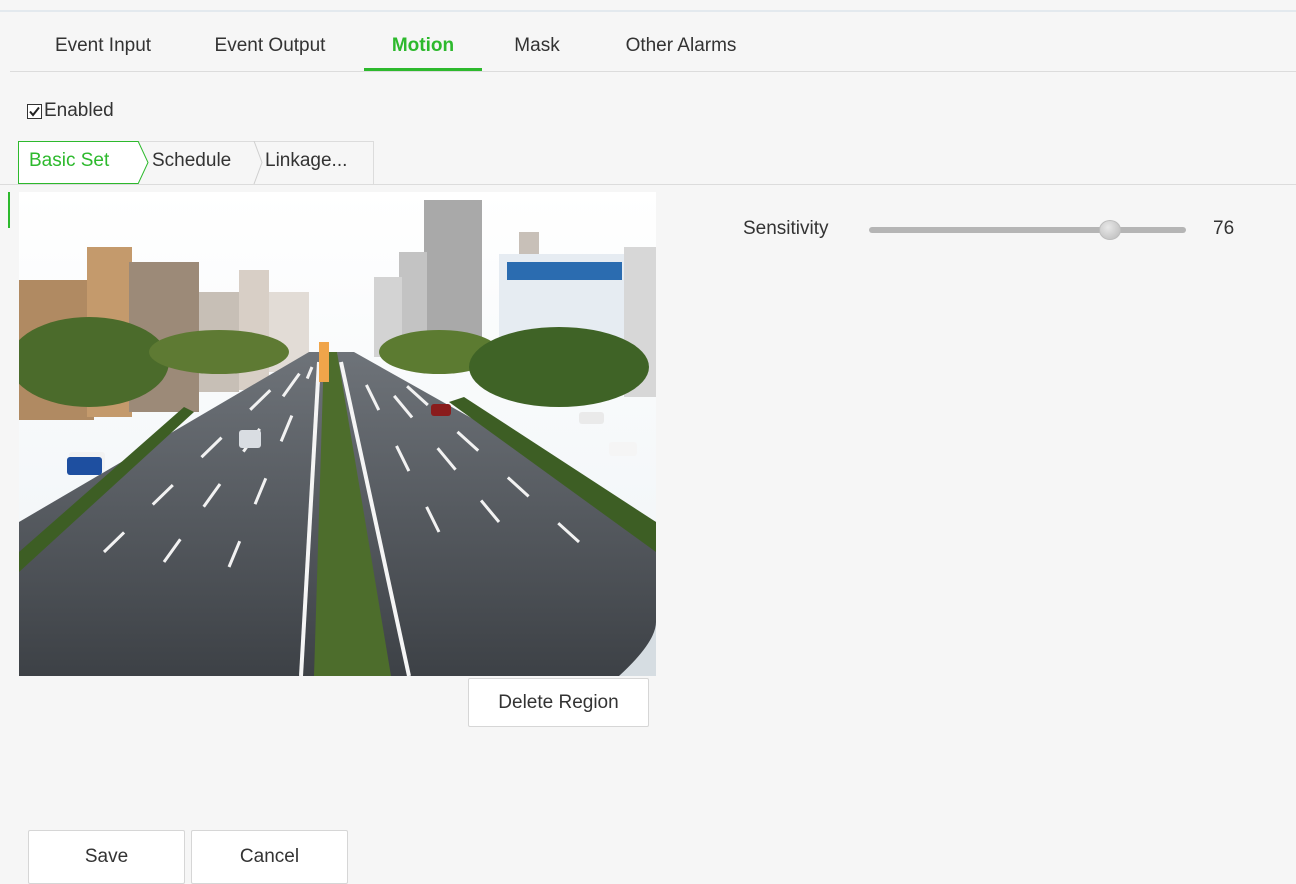 The height and width of the screenshot is (884, 1296). Describe the element at coordinates (191, 162) in the screenshot. I see `subtab-schedule: Schedule` at that location.